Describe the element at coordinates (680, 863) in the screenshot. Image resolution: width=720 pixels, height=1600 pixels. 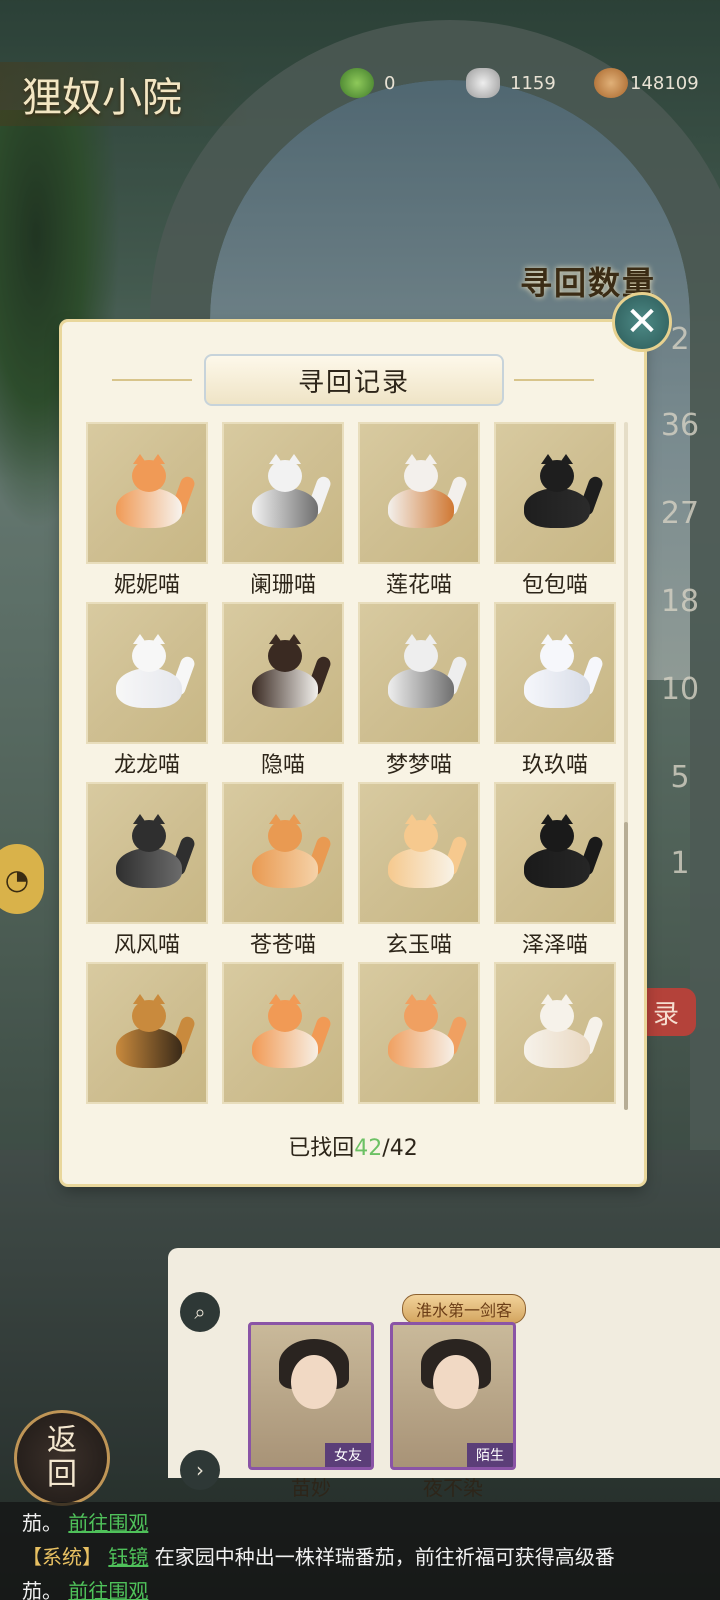
I see `find-count-number: 1` at that location.